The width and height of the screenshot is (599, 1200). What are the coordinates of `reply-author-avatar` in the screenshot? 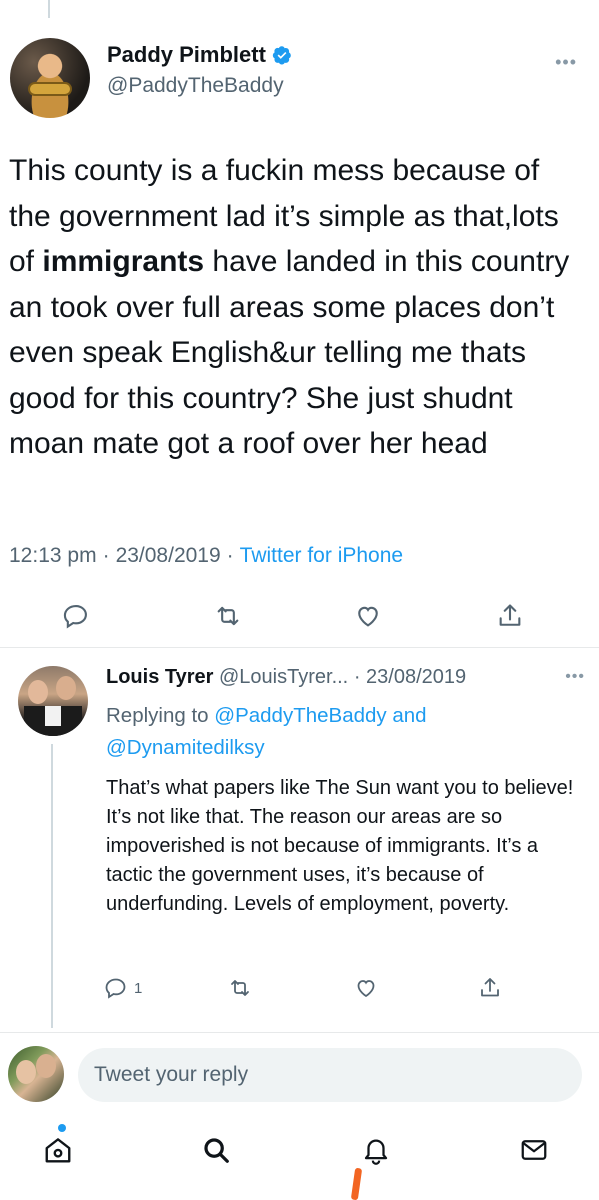 It's located at (53, 701).